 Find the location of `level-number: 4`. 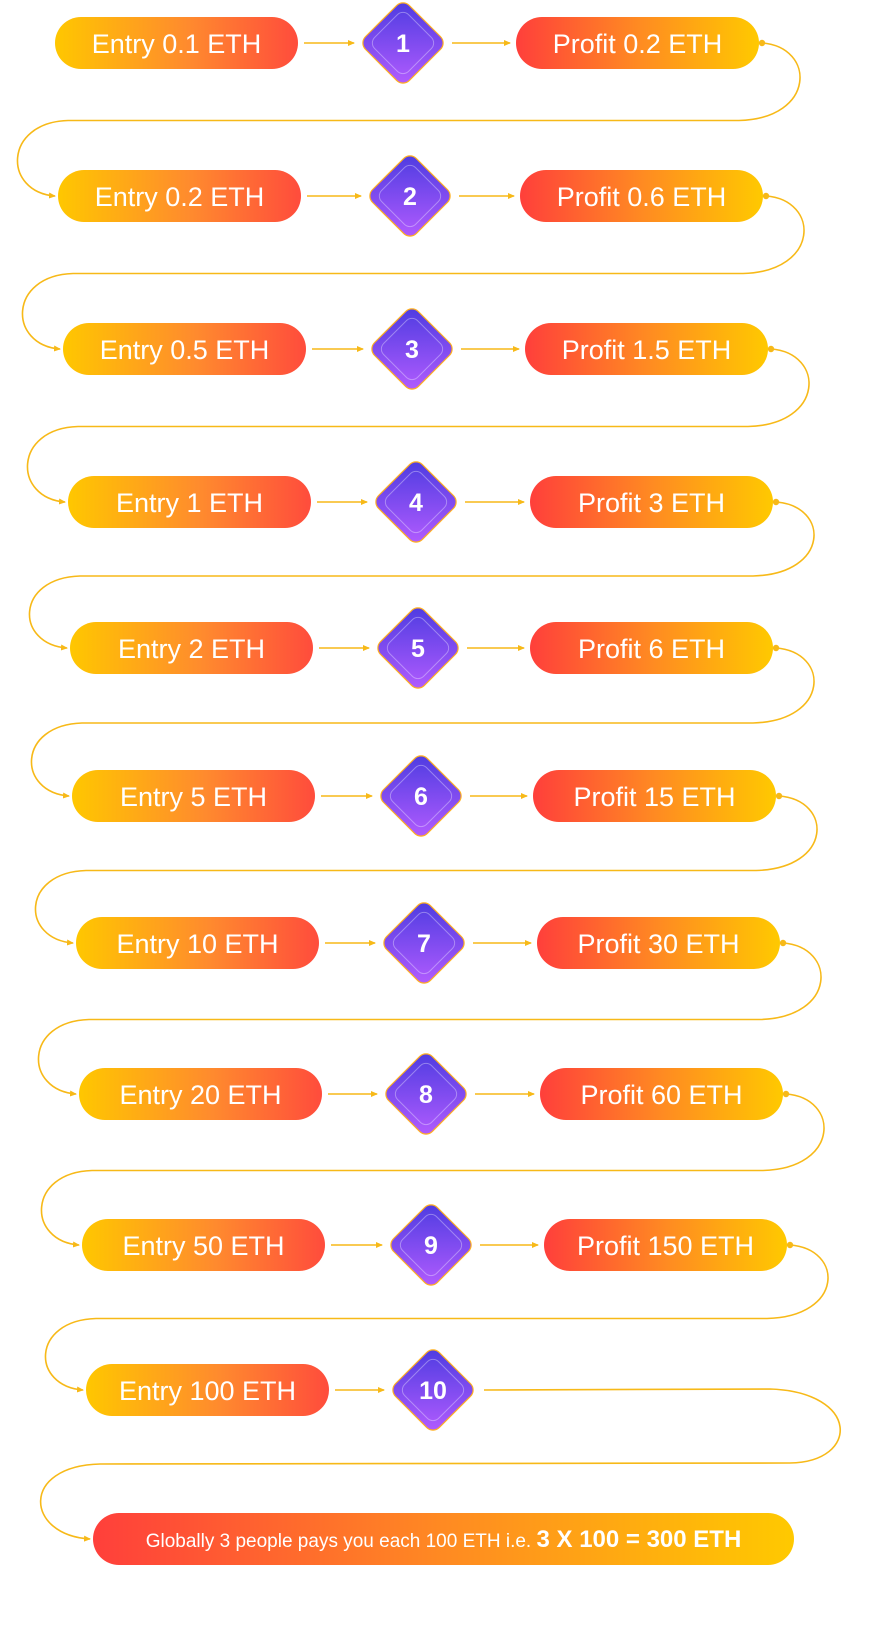

level-number: 4 is located at coordinates (416, 503).